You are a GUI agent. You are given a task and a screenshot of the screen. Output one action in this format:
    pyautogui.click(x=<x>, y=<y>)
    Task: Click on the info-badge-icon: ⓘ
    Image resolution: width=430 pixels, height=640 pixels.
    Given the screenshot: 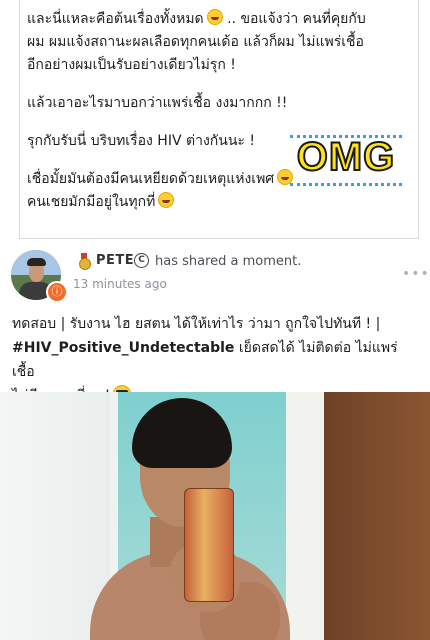 What is the action you would take?
    pyautogui.click(x=57, y=292)
    